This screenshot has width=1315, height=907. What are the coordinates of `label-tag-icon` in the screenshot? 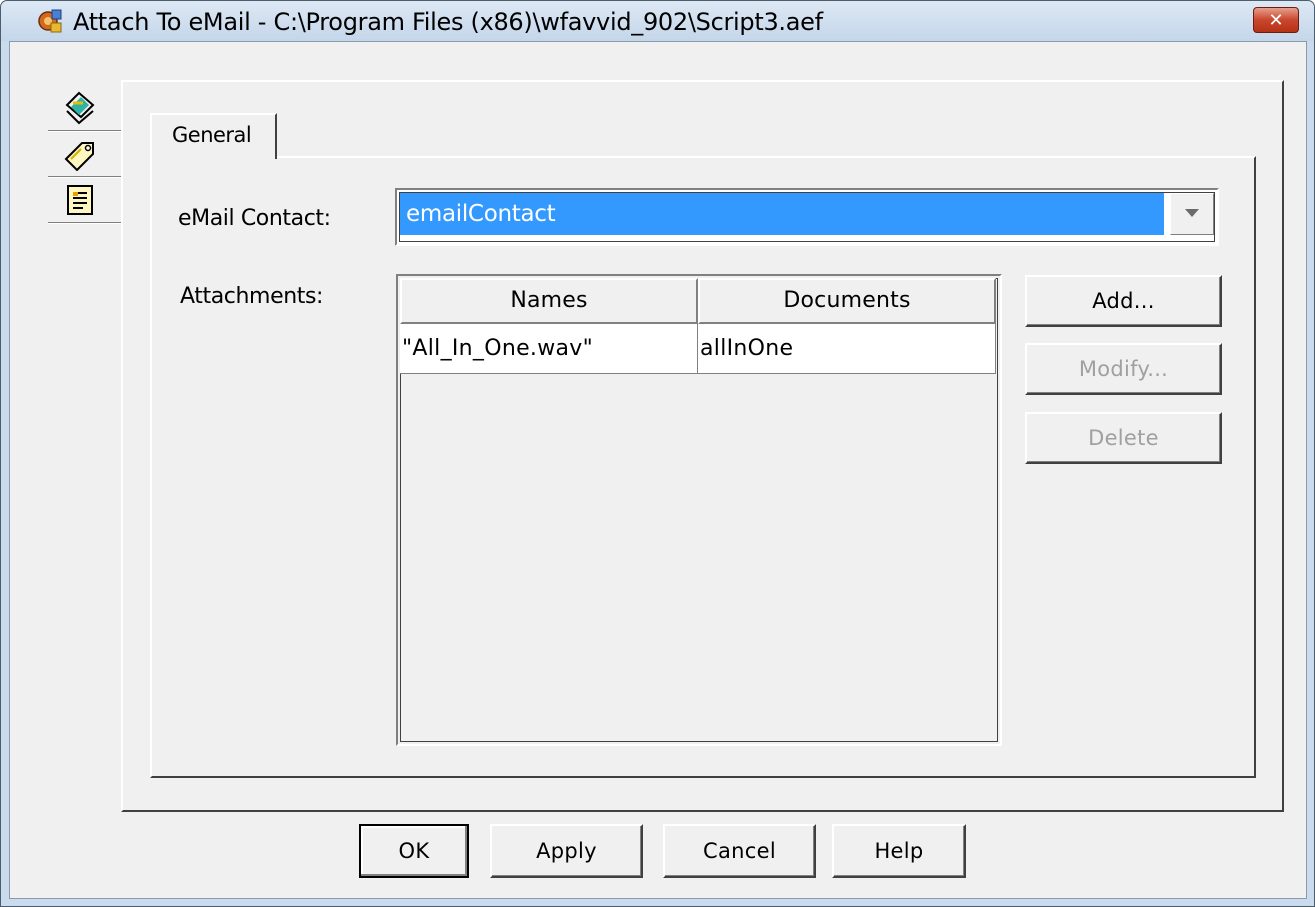 It's located at (80, 156).